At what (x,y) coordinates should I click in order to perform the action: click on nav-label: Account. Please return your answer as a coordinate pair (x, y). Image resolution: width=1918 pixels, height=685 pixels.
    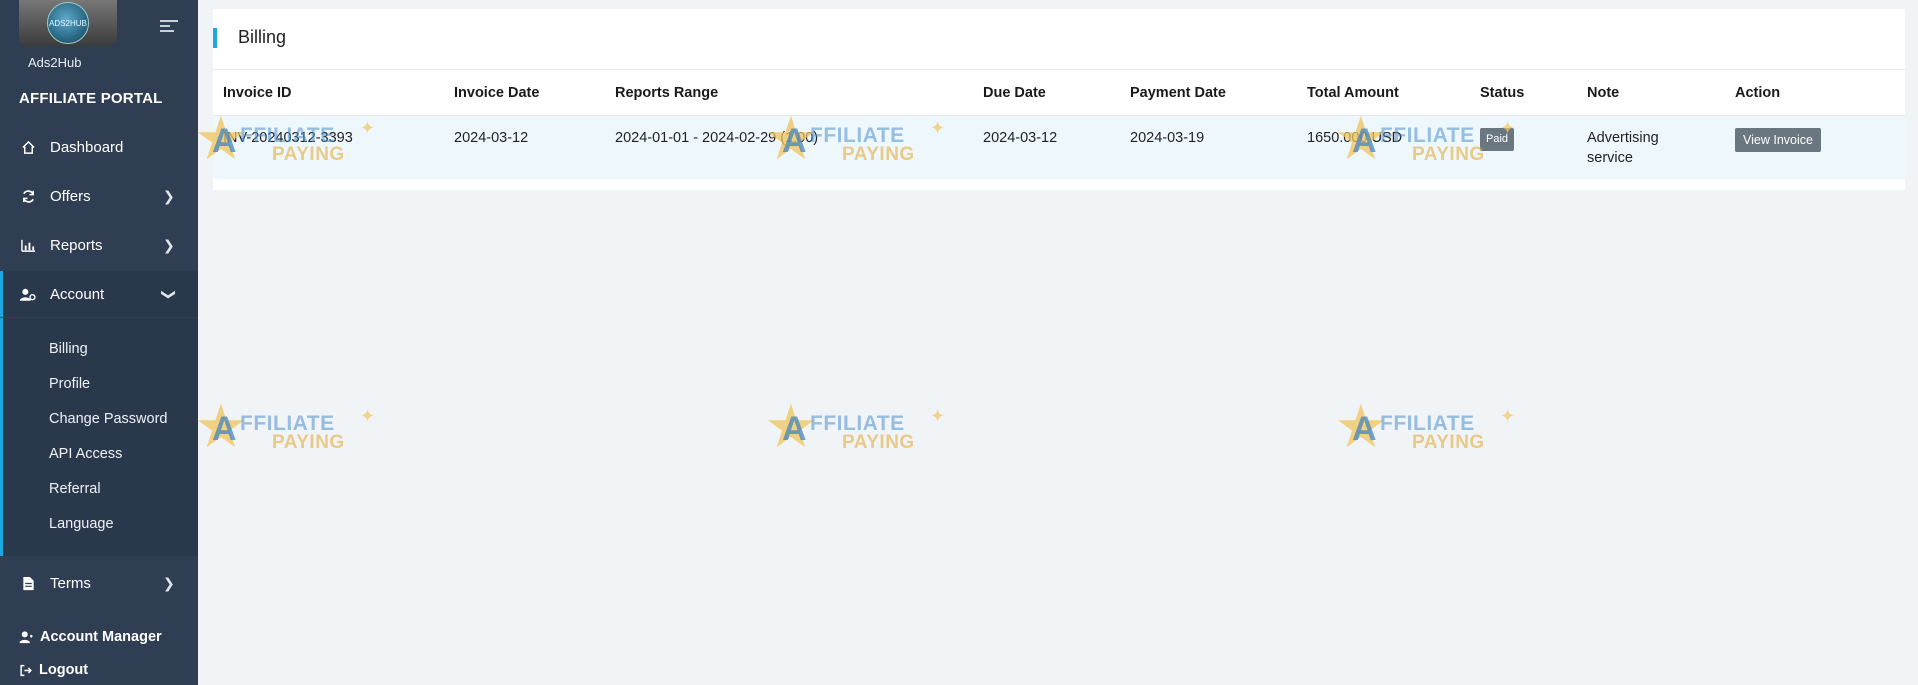
    Looking at the image, I should click on (77, 294).